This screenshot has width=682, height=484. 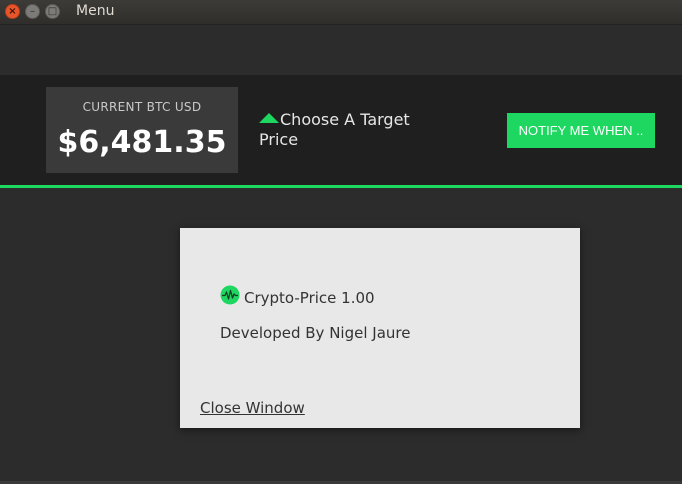 I want to click on window-minimize-button: –, so click(x=32, y=11).